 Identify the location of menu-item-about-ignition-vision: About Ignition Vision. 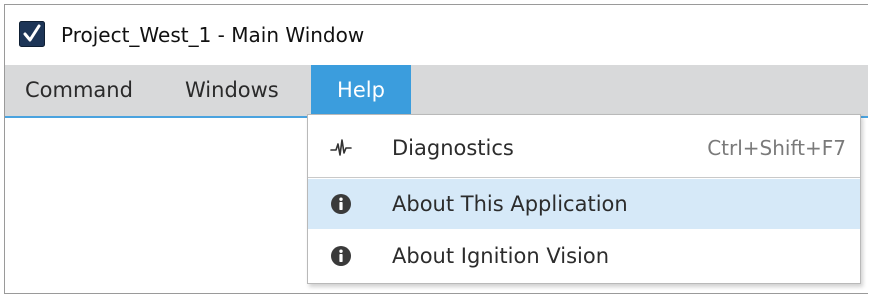
(584, 256).